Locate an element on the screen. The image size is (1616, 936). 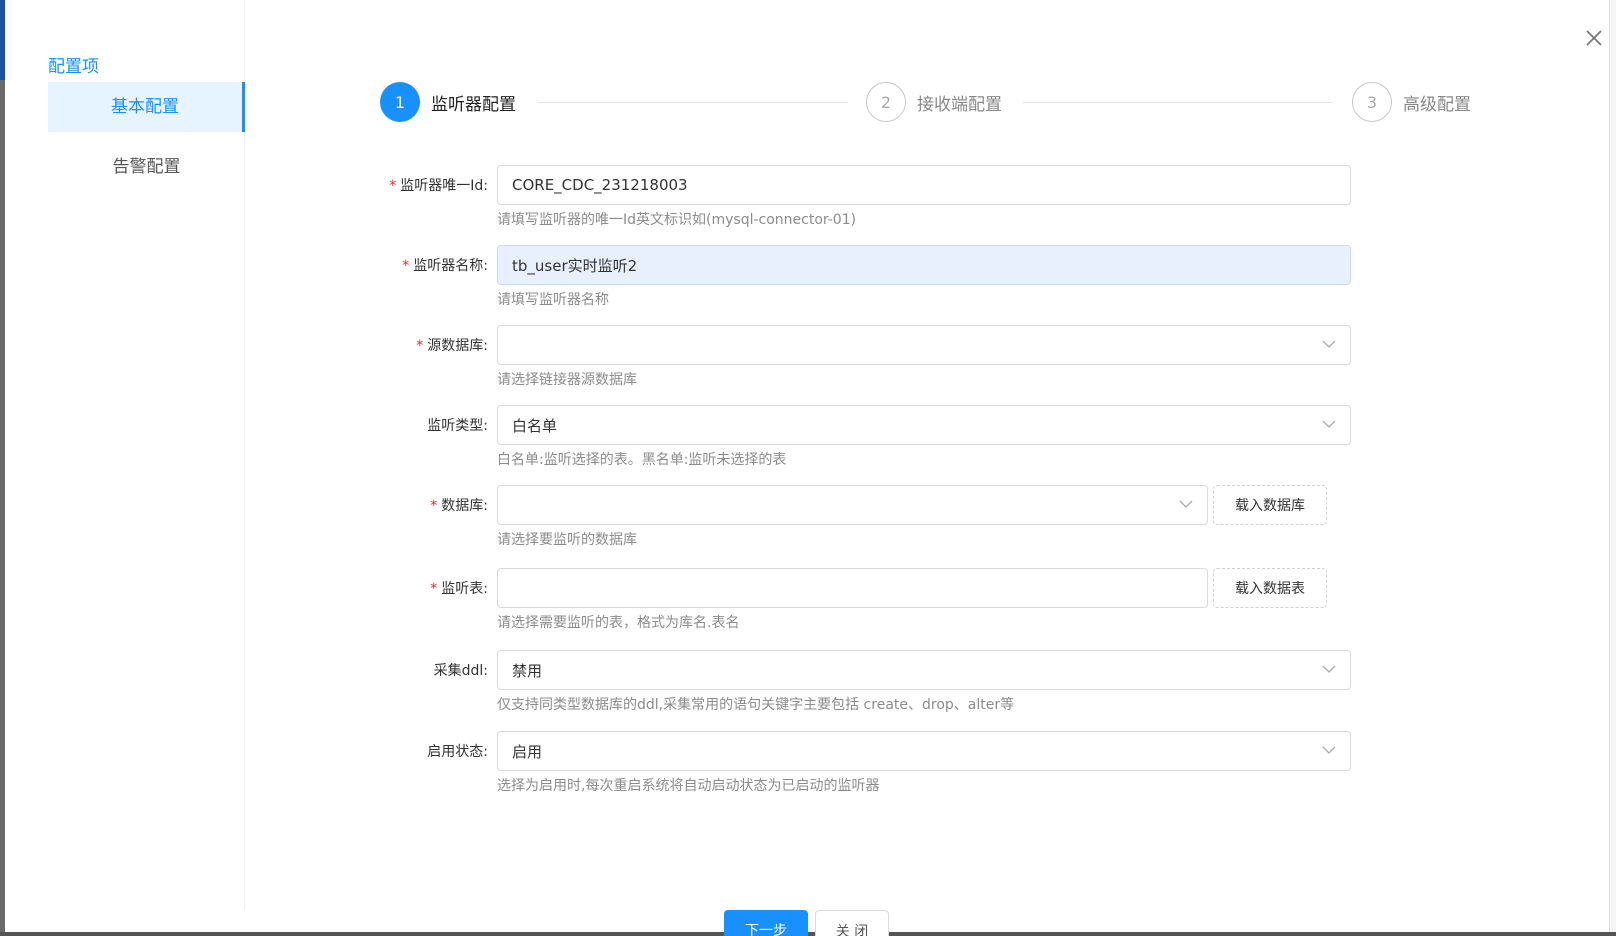
close-icon is located at coordinates (1594, 38).